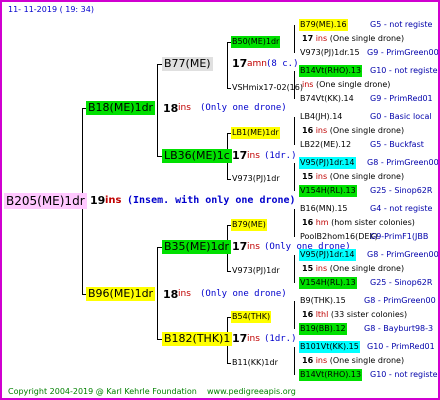  Describe the element at coordinates (397, 144) in the screenshot. I see `g4-position: G5 - Buckfast` at that location.